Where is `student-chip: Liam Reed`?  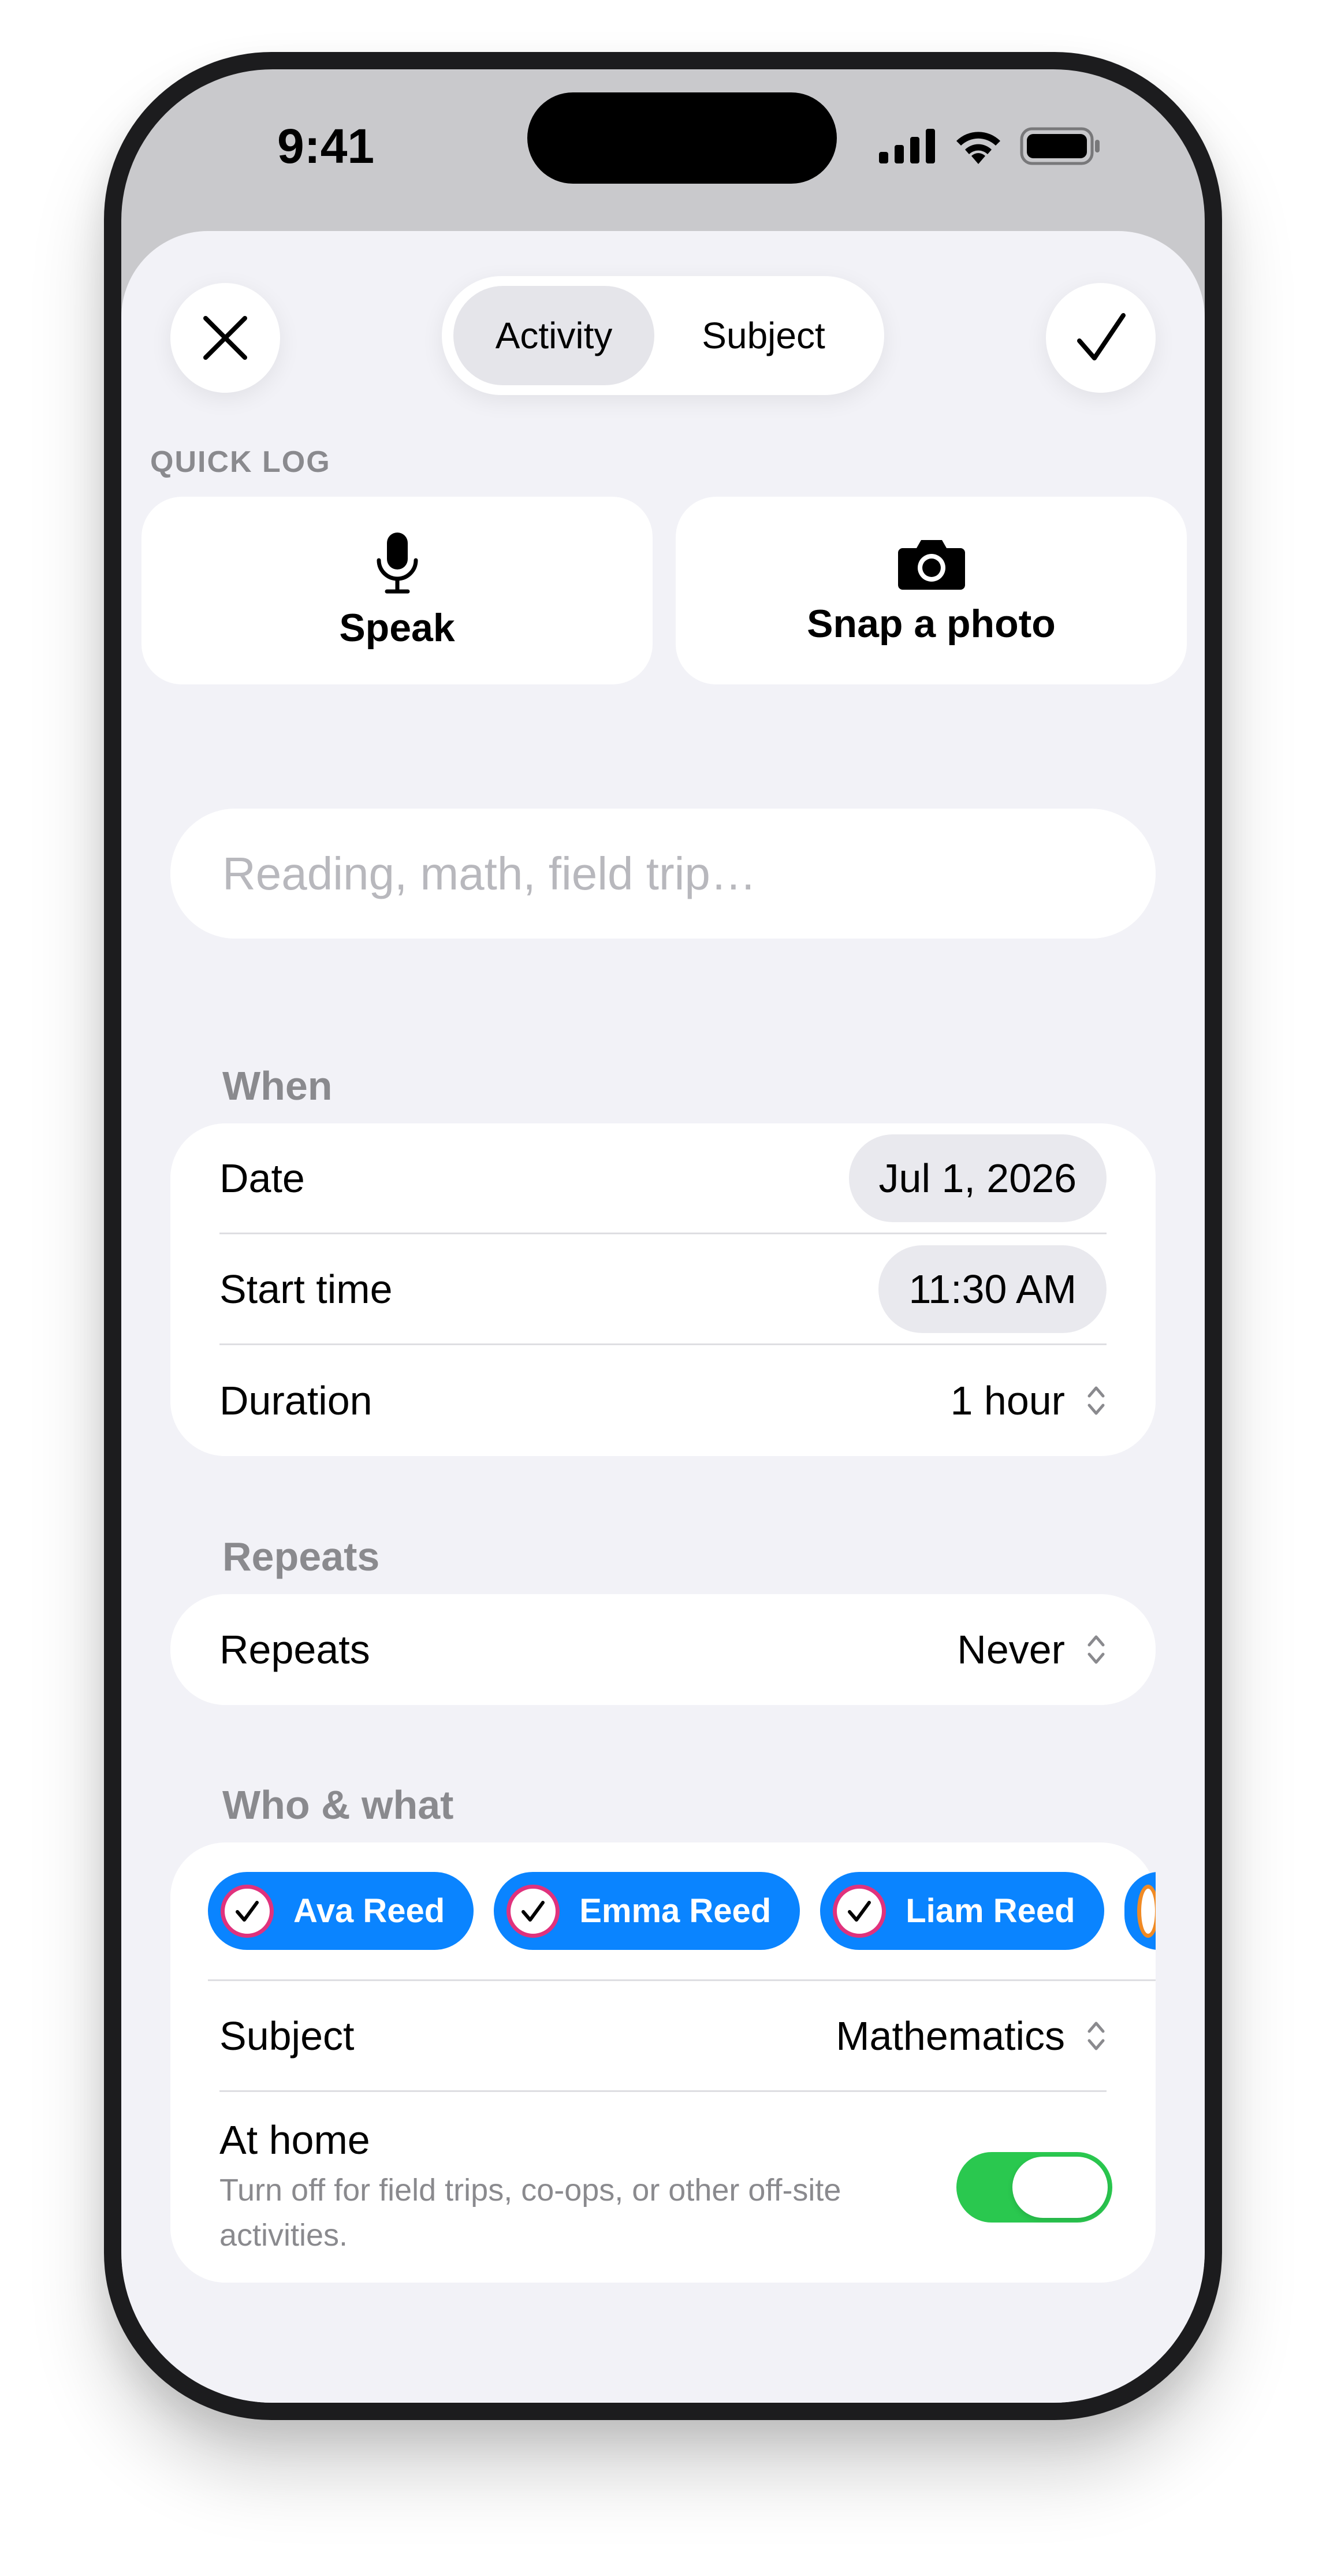
student-chip: Liam Reed is located at coordinates (962, 1911).